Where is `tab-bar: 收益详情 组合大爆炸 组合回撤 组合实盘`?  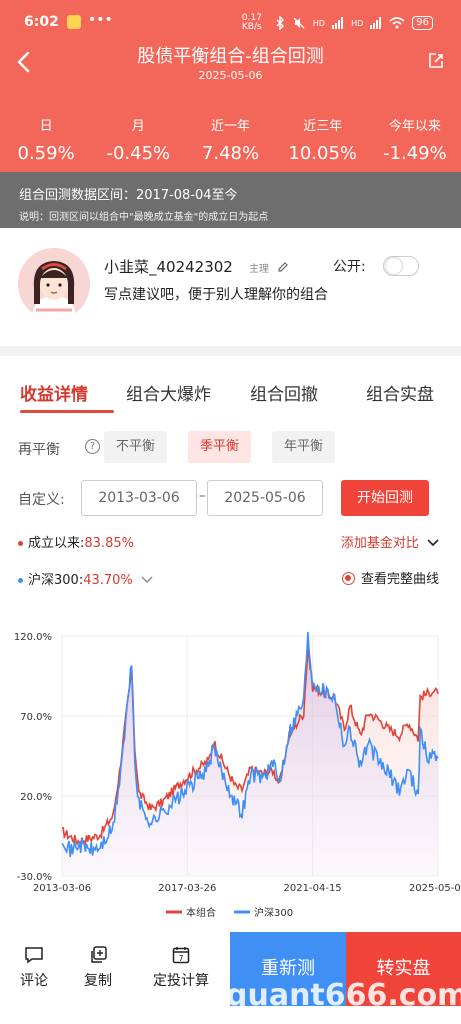 tab-bar: 收益详情 组合大爆炸 组合回撤 组合实盘 is located at coordinates (230, 396).